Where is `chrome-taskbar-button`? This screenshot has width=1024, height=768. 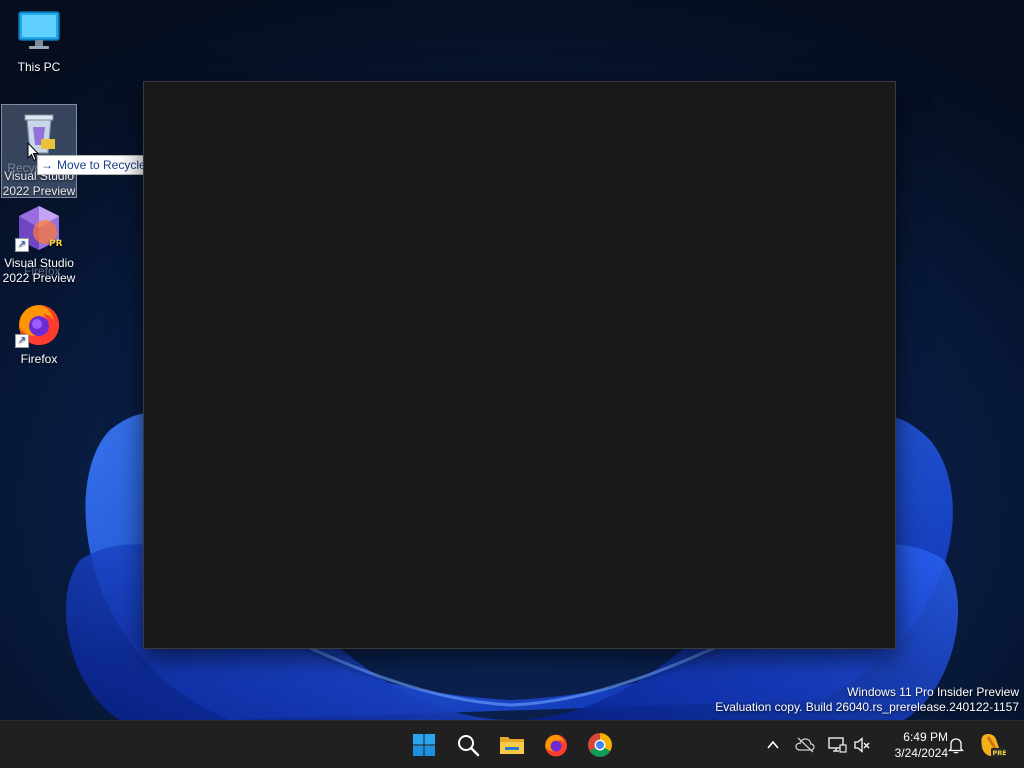
chrome-taskbar-button is located at coordinates (600, 745).